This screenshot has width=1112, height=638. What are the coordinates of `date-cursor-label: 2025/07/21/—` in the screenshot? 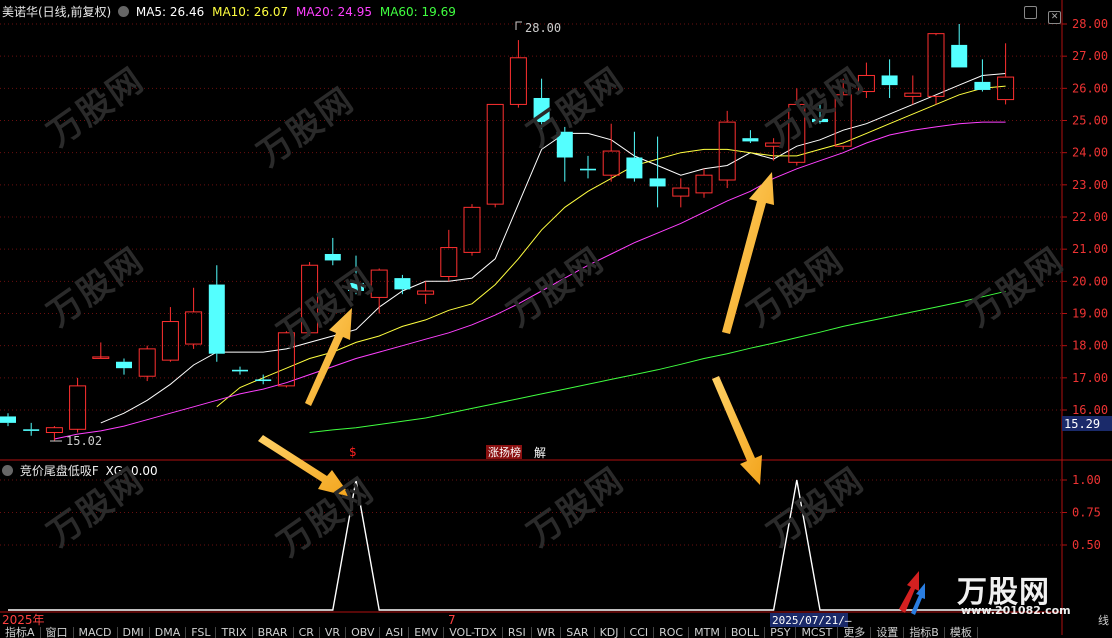 It's located at (811, 620).